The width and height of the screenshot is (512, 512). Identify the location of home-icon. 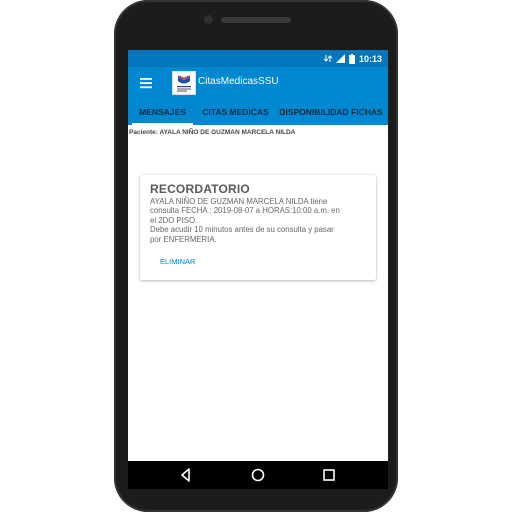
(258, 475).